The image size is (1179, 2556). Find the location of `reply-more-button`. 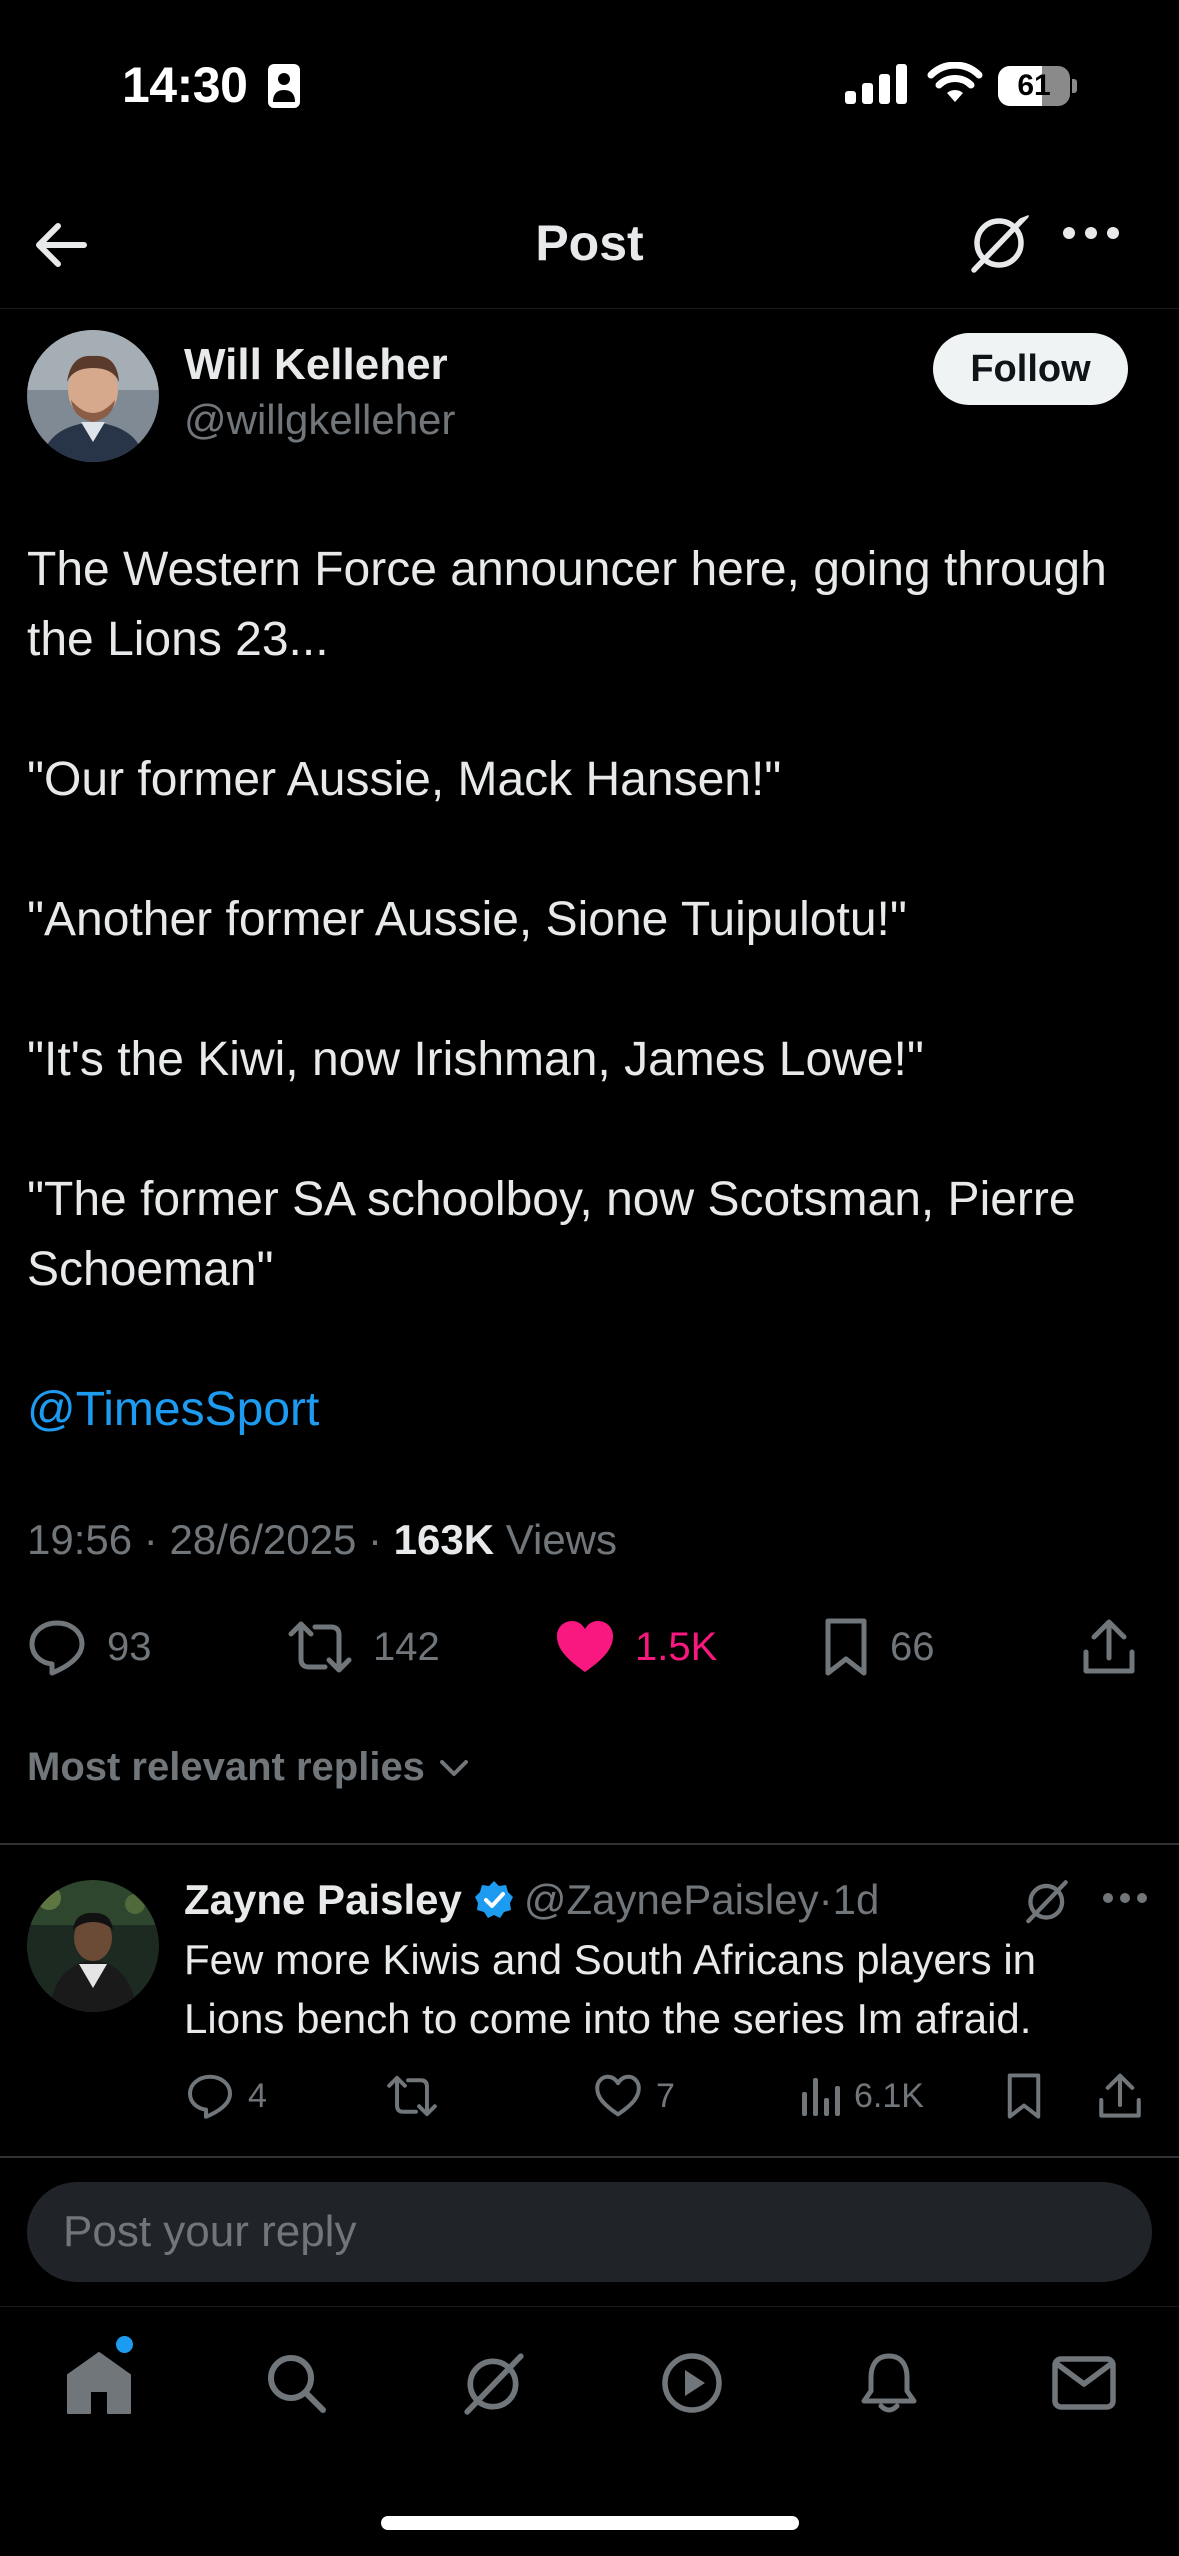

reply-more-button is located at coordinates (1125, 1898).